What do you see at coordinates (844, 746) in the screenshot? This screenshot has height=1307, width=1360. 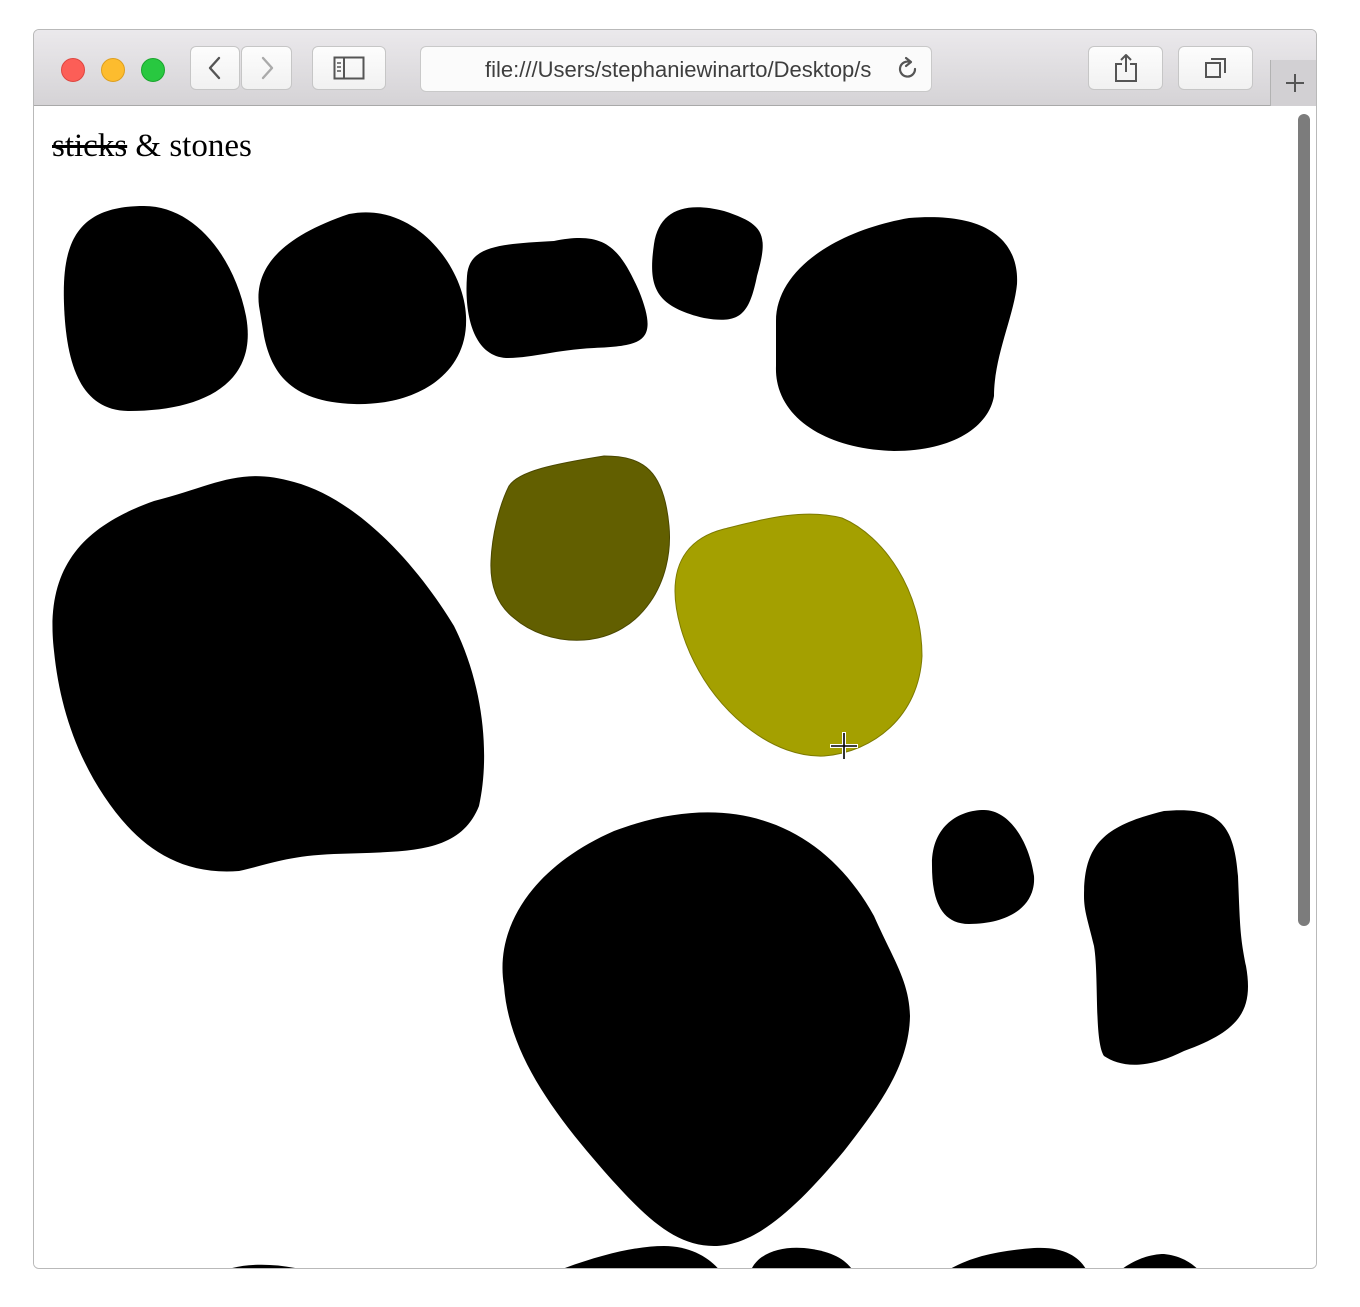 I see `crosshair-cursor-icon` at bounding box center [844, 746].